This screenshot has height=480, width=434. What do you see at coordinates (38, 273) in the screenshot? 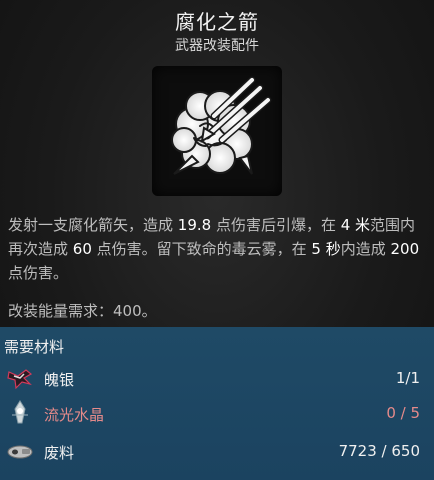
I see `desc-text: 点伤害。` at bounding box center [38, 273].